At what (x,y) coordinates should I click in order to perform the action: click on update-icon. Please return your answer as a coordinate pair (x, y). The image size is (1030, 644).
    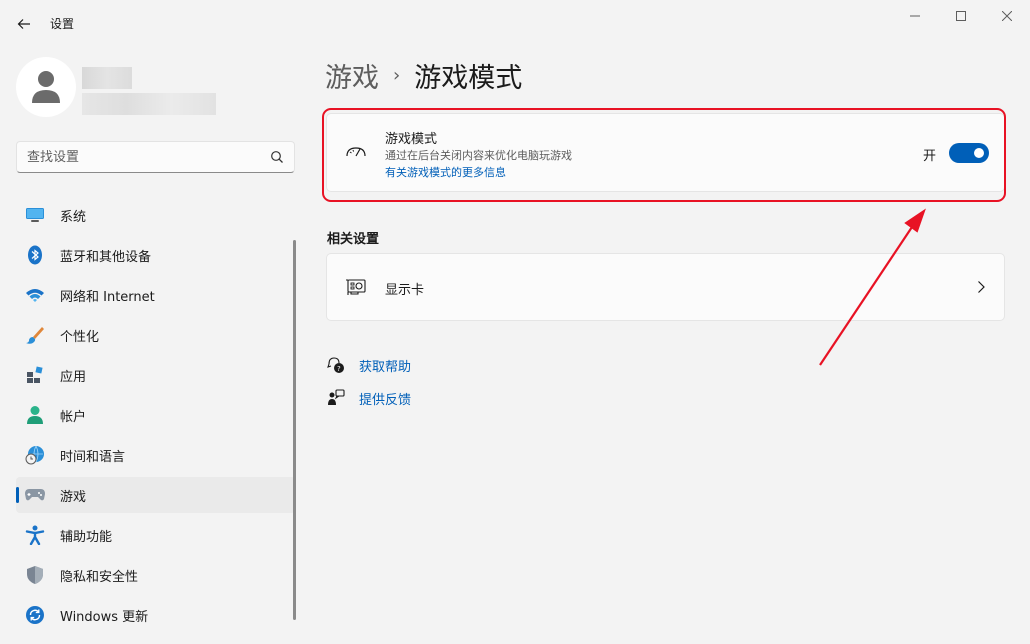
    Looking at the image, I should click on (35, 615).